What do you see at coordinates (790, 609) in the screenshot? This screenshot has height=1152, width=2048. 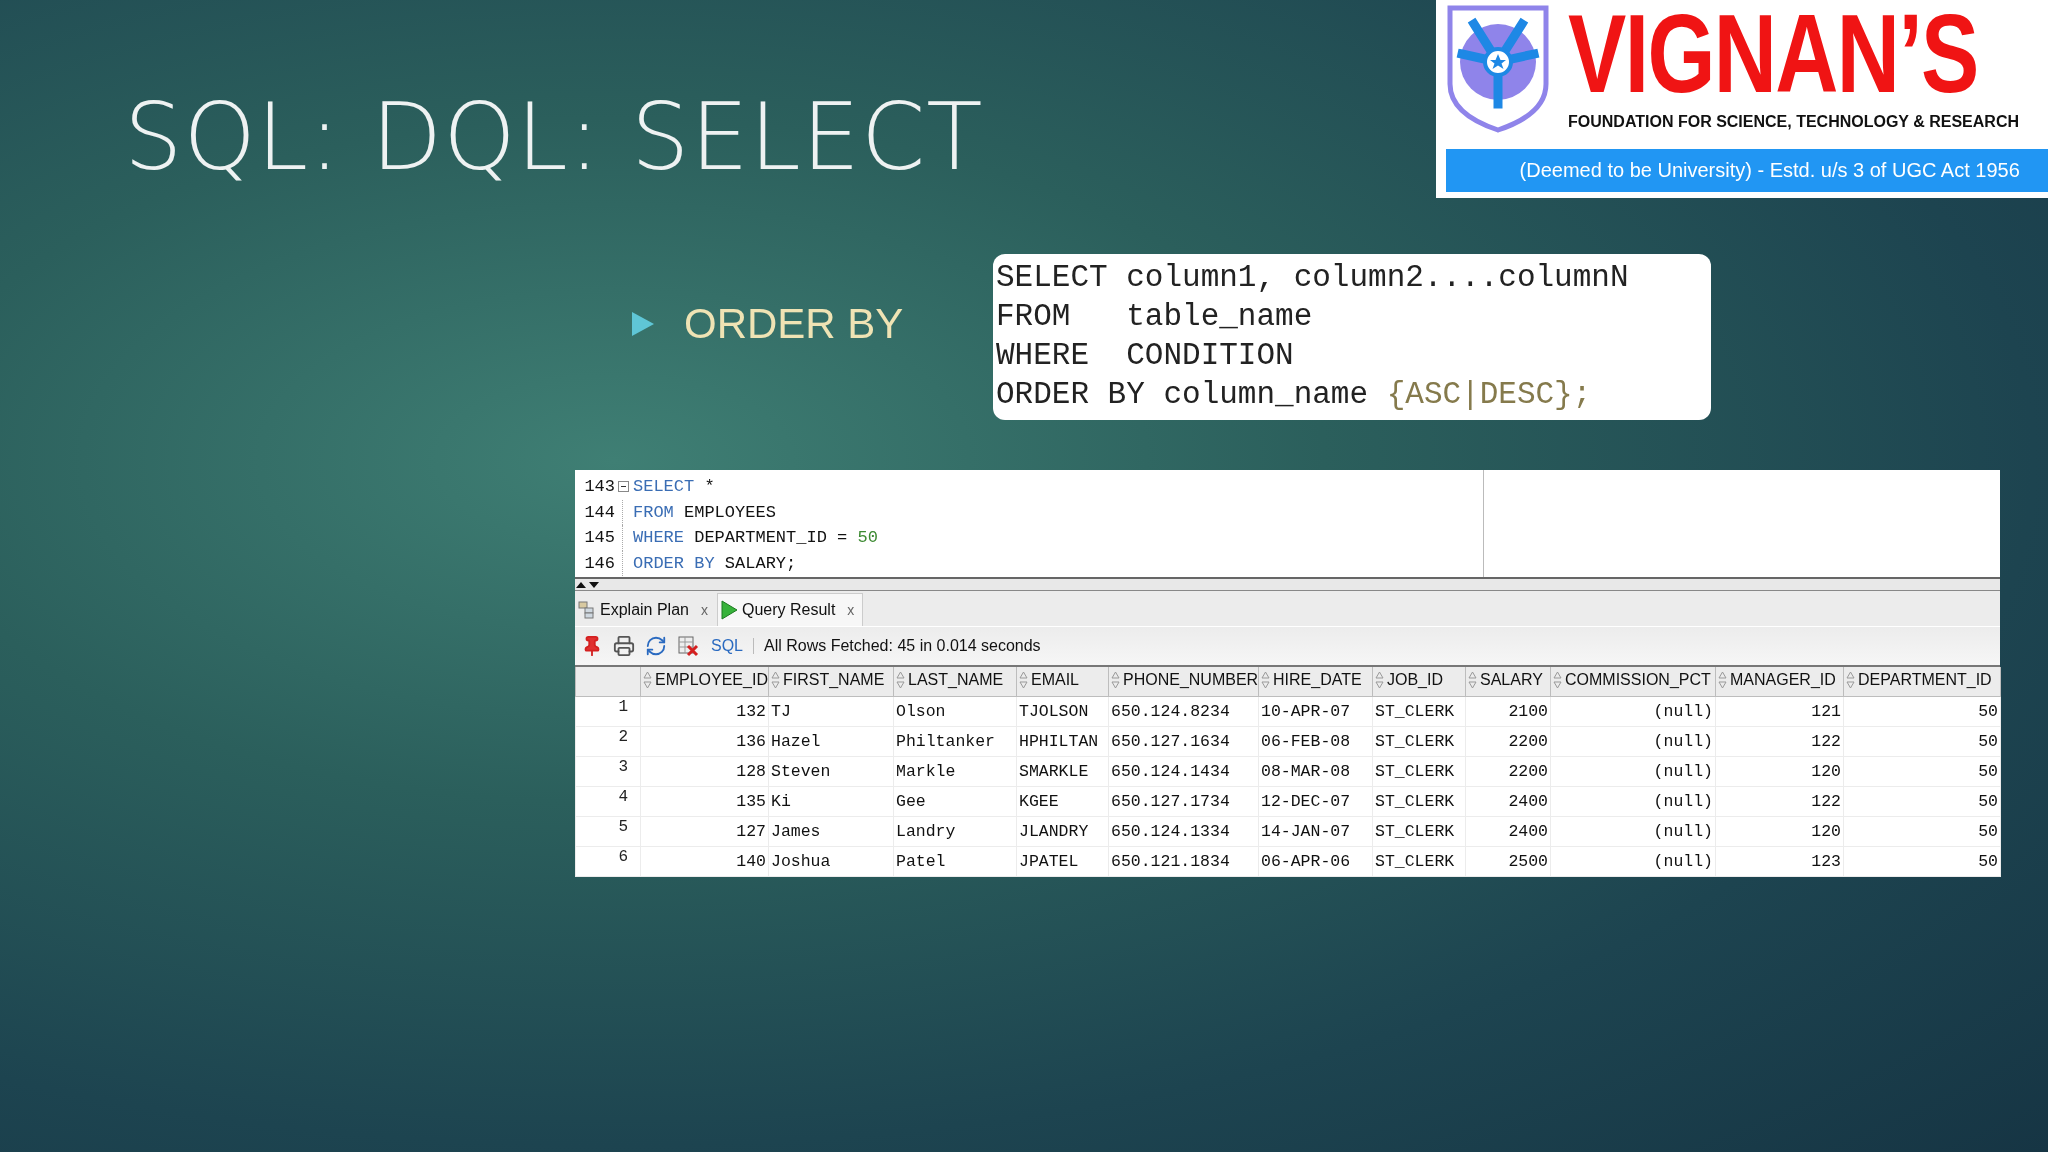 I see `result-tab: Query Result x` at bounding box center [790, 609].